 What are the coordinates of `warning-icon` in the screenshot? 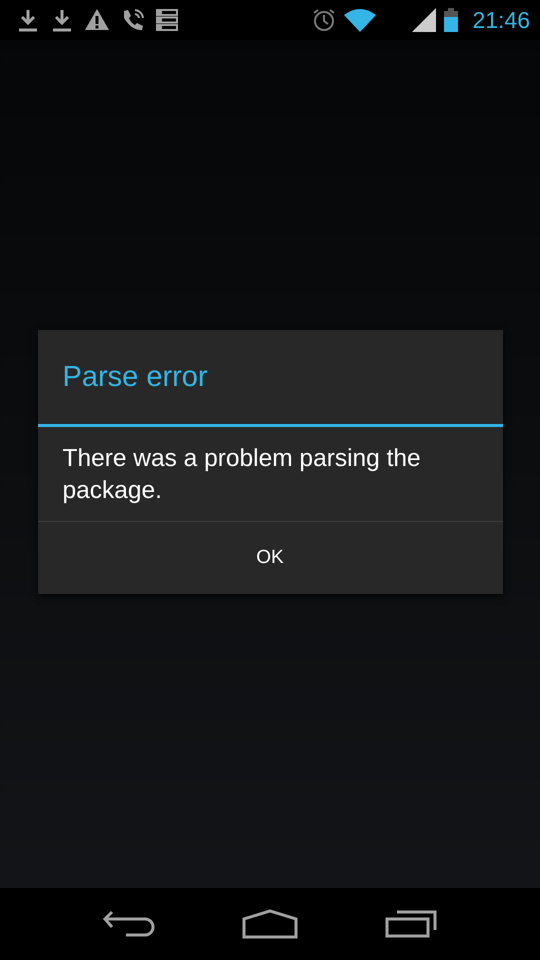 It's located at (97, 20).